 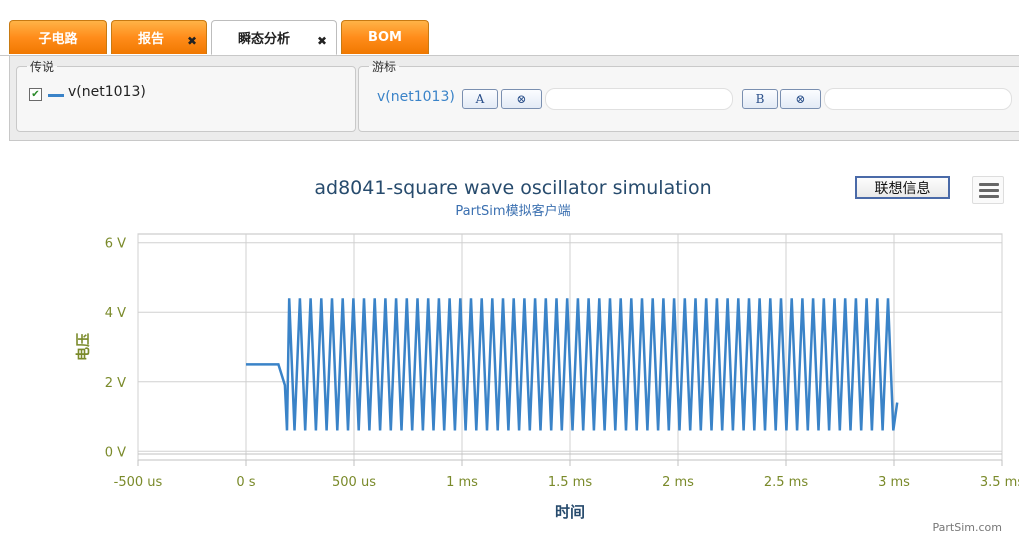 What do you see at coordinates (354, 482) in the screenshot?
I see `x-tick-label: 500 us` at bounding box center [354, 482].